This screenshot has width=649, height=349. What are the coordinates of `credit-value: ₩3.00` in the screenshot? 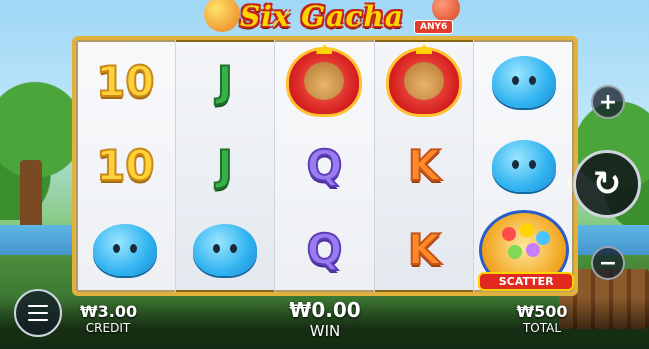 It's located at (109, 311).